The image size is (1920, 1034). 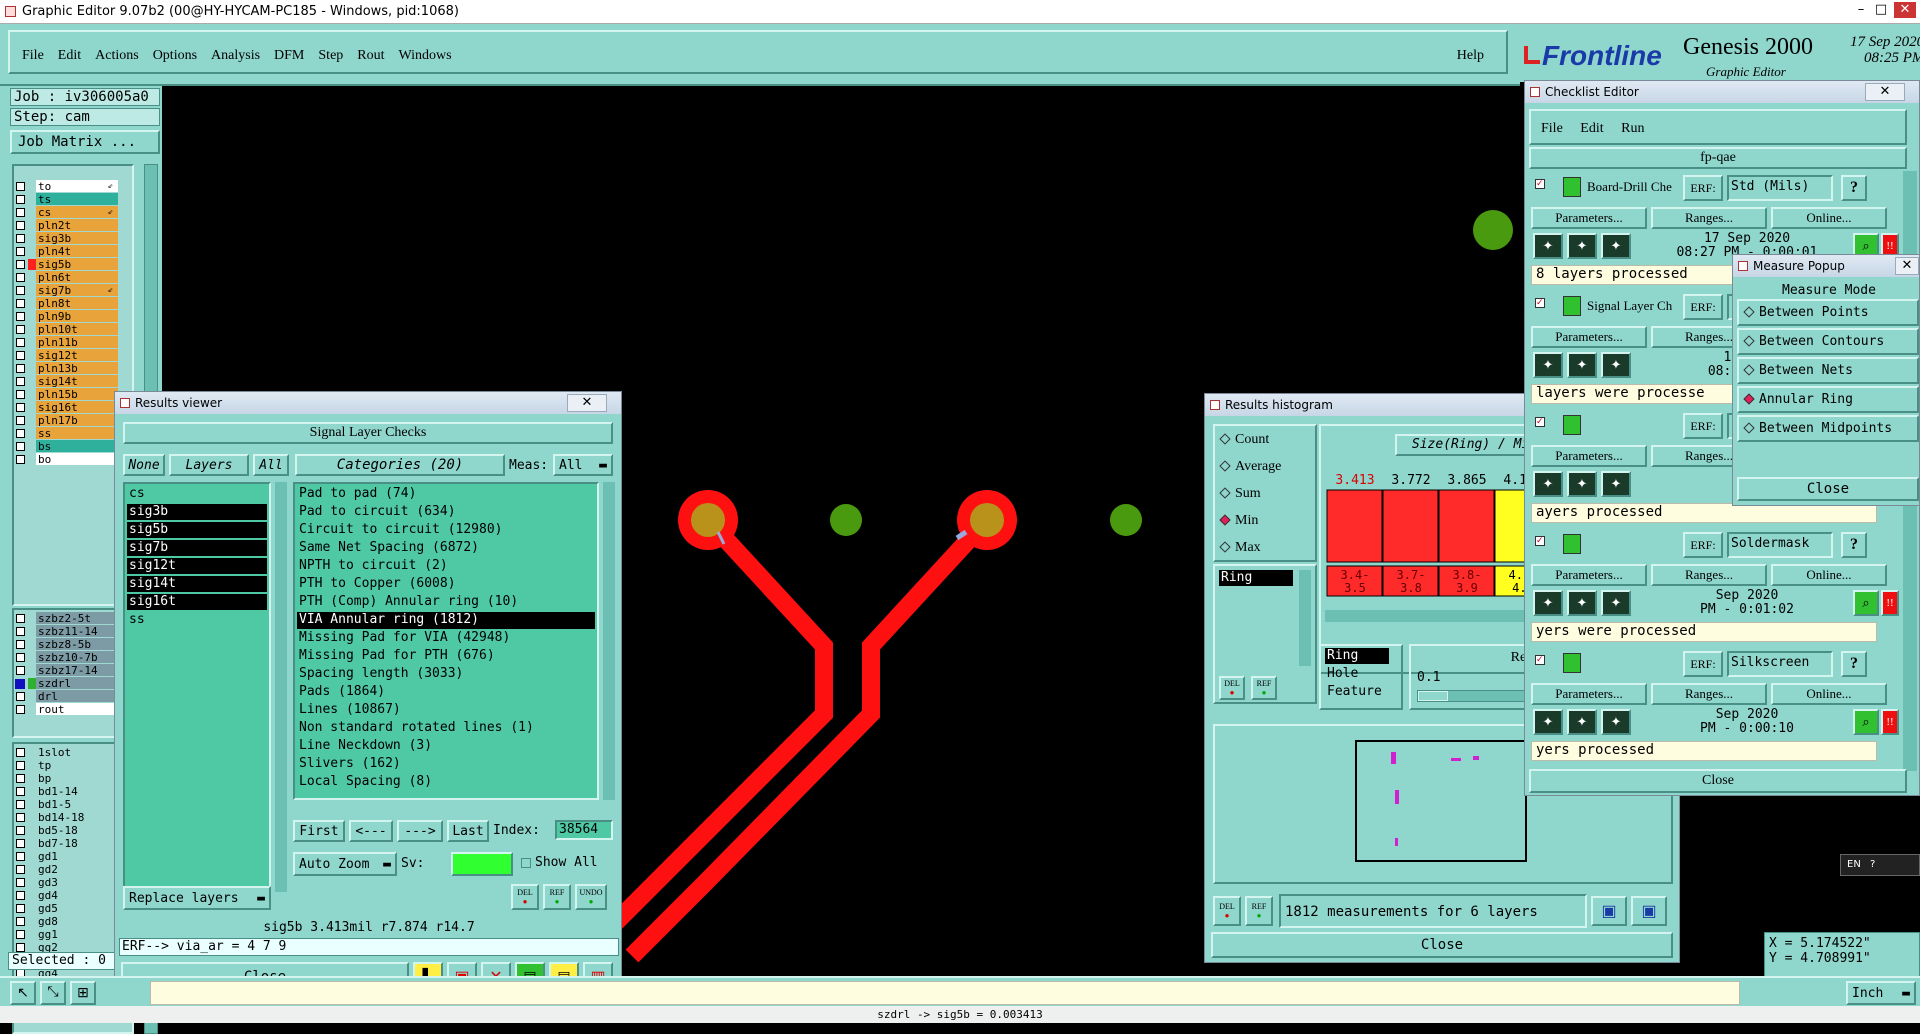 What do you see at coordinates (77, 843) in the screenshot?
I see `layer-name: bd7-18` at bounding box center [77, 843].